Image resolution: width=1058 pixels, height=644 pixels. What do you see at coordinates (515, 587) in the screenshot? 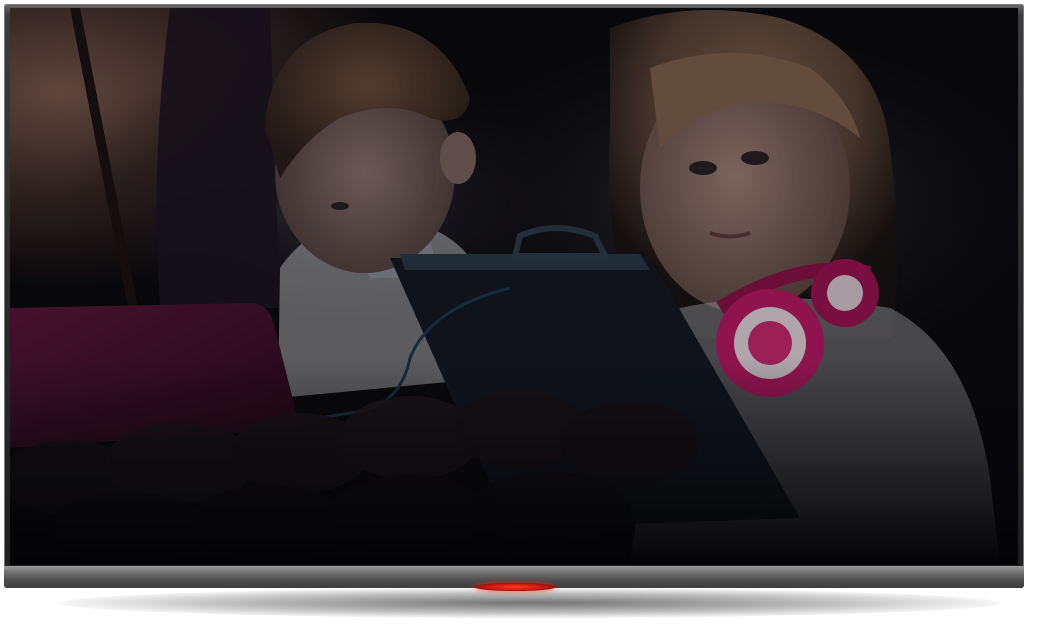
I see `power-led-icon` at bounding box center [515, 587].